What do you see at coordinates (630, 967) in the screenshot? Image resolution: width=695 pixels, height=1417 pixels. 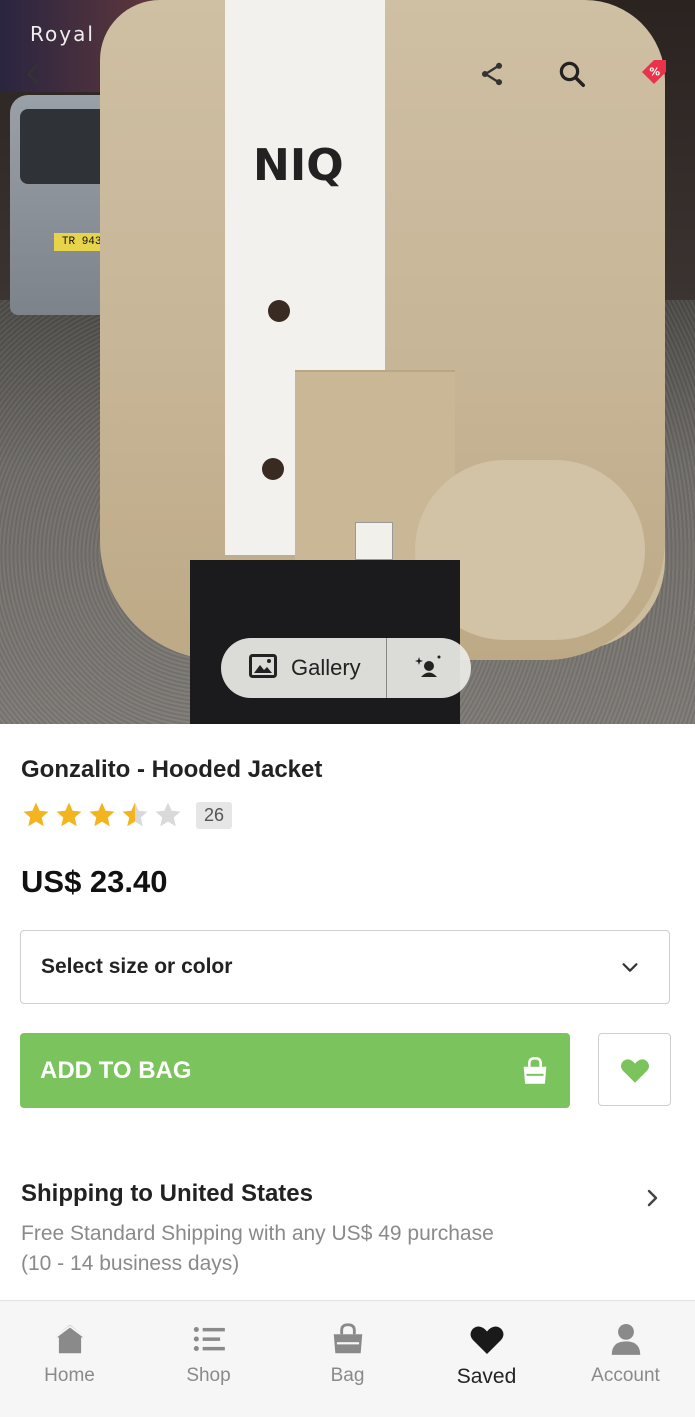 I see `chevron-down-icon` at bounding box center [630, 967].